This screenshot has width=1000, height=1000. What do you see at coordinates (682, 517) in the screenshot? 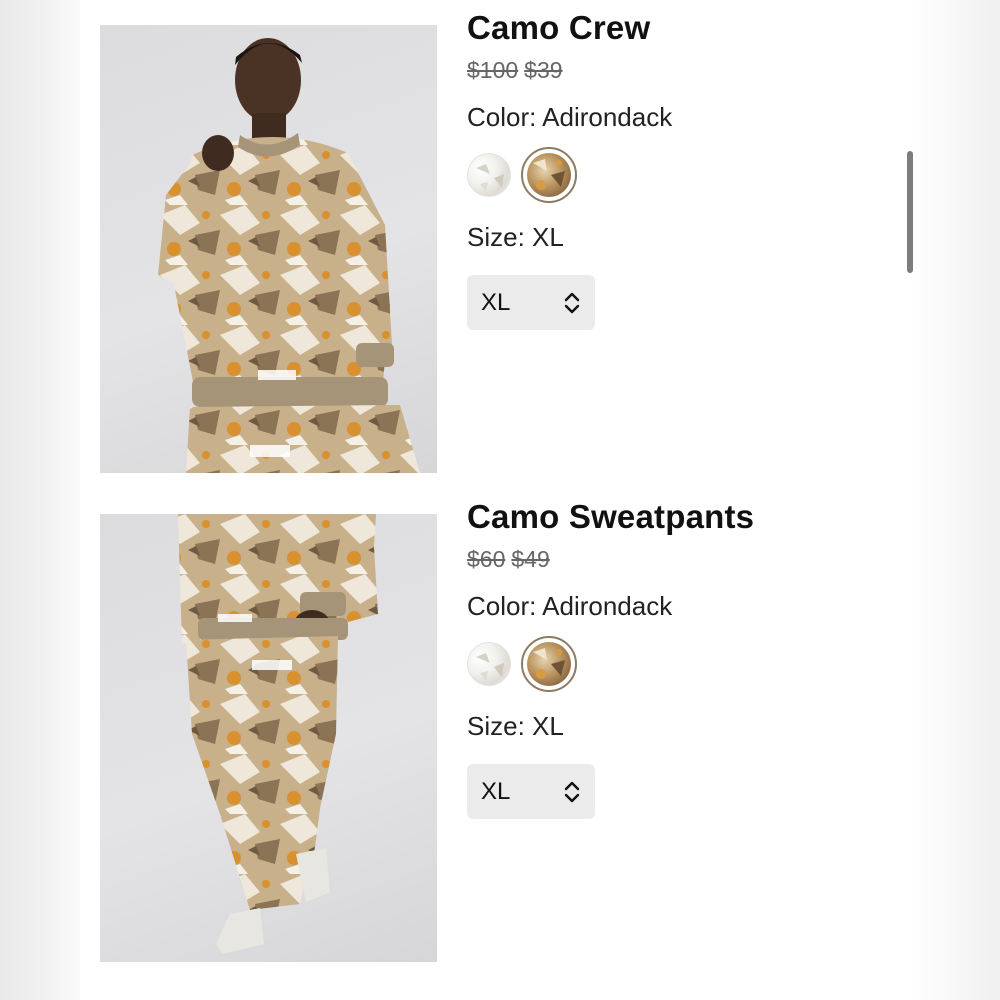
I see `product-title: Camo Sweatpants` at bounding box center [682, 517].